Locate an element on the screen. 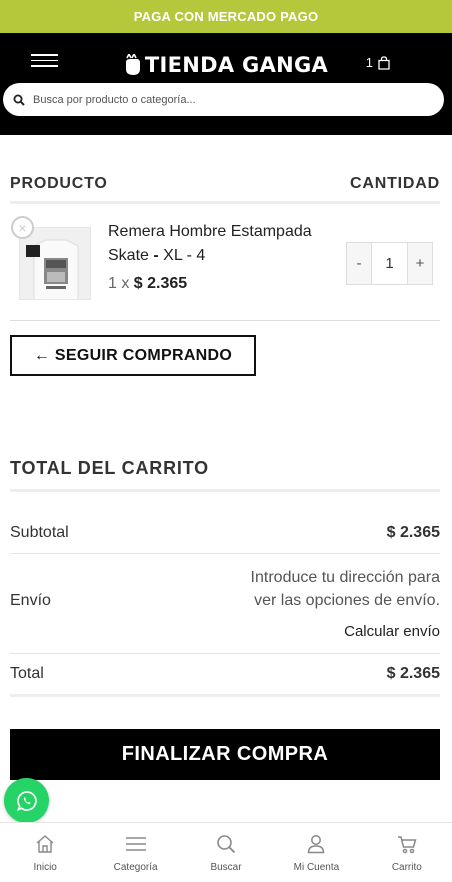  nav-search-label: Buscar is located at coordinates (226, 867).